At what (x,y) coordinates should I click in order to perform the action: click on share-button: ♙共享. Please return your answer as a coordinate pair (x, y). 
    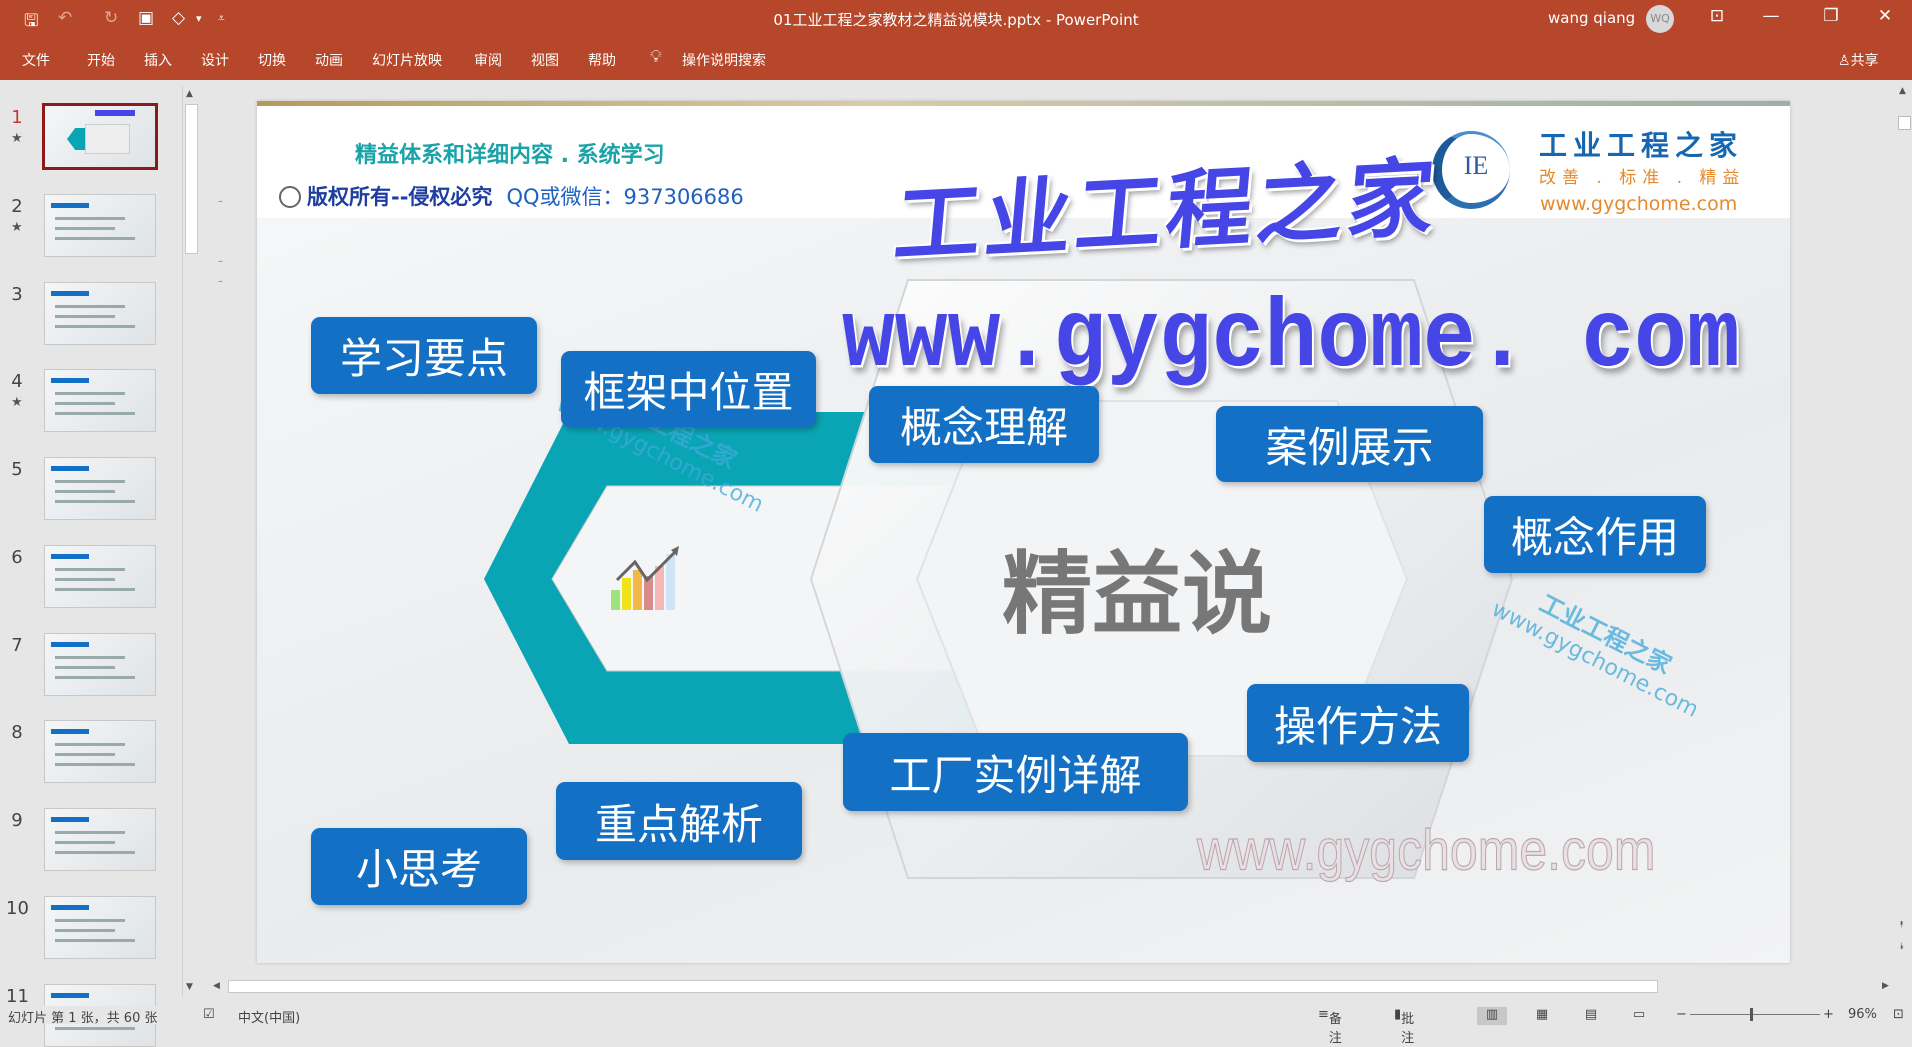
    Looking at the image, I should click on (1858, 60).